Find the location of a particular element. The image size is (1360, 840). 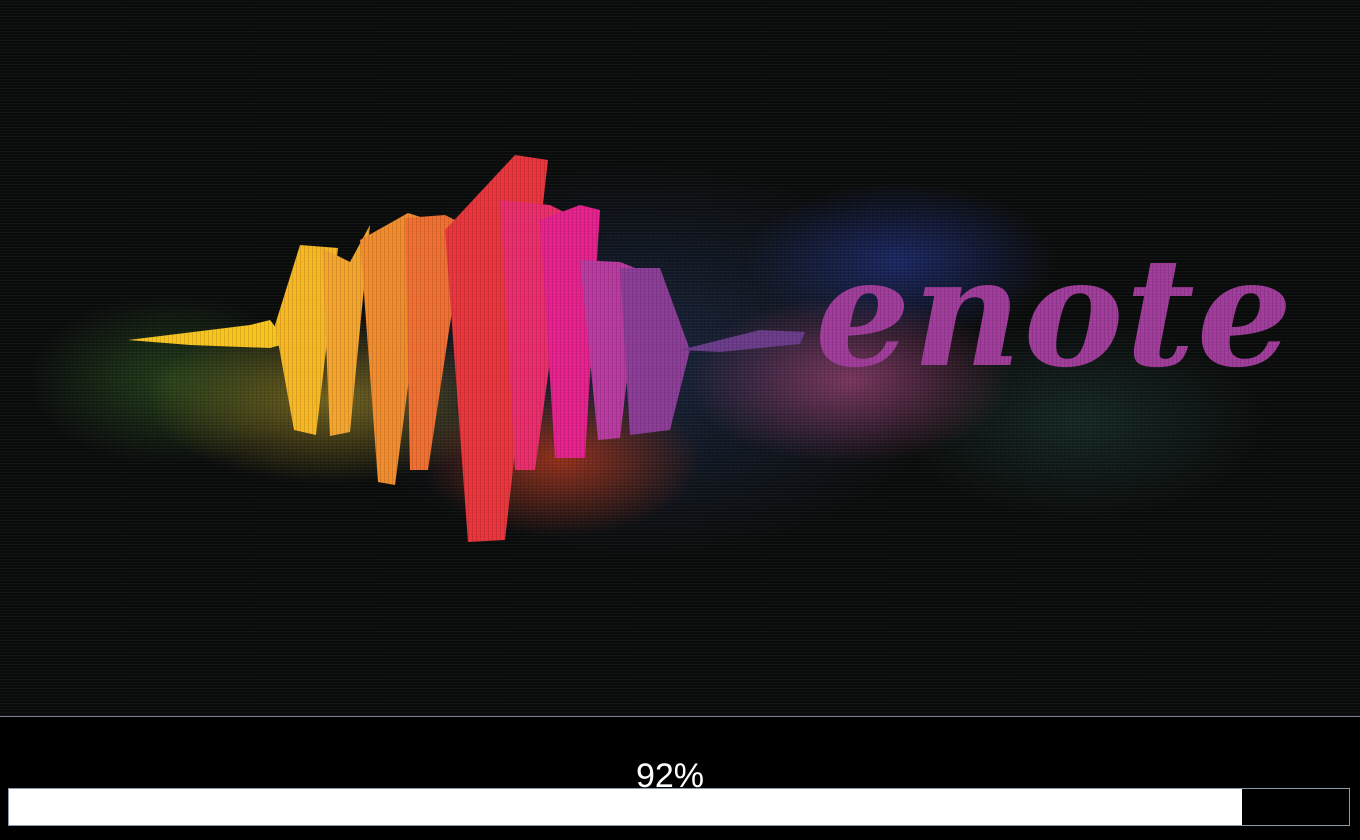

progress-bar-fill is located at coordinates (625, 807).